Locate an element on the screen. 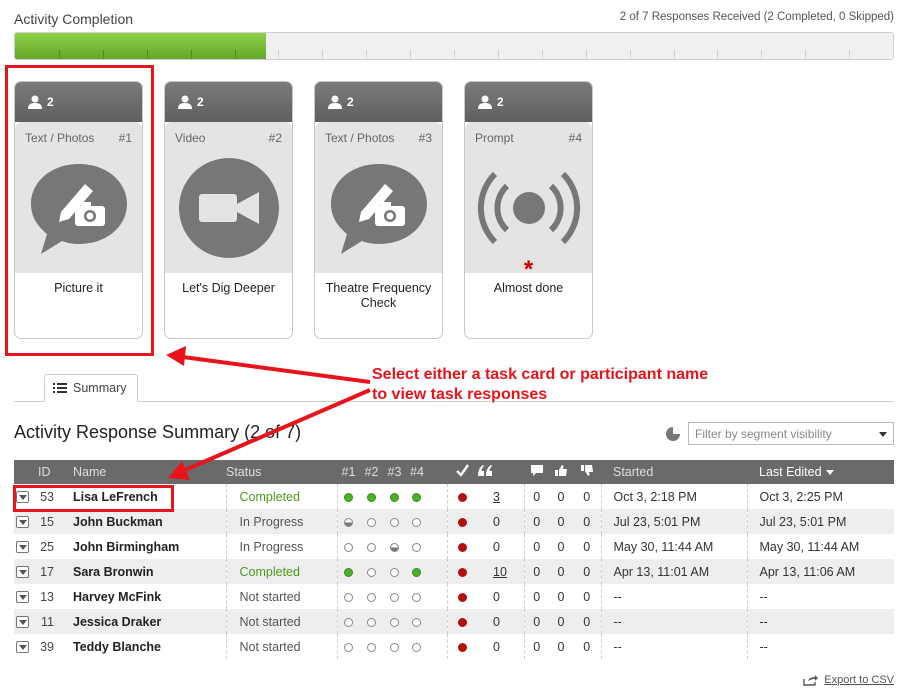 The width and height of the screenshot is (908, 694). row-status: Completed is located at coordinates (282, 571).